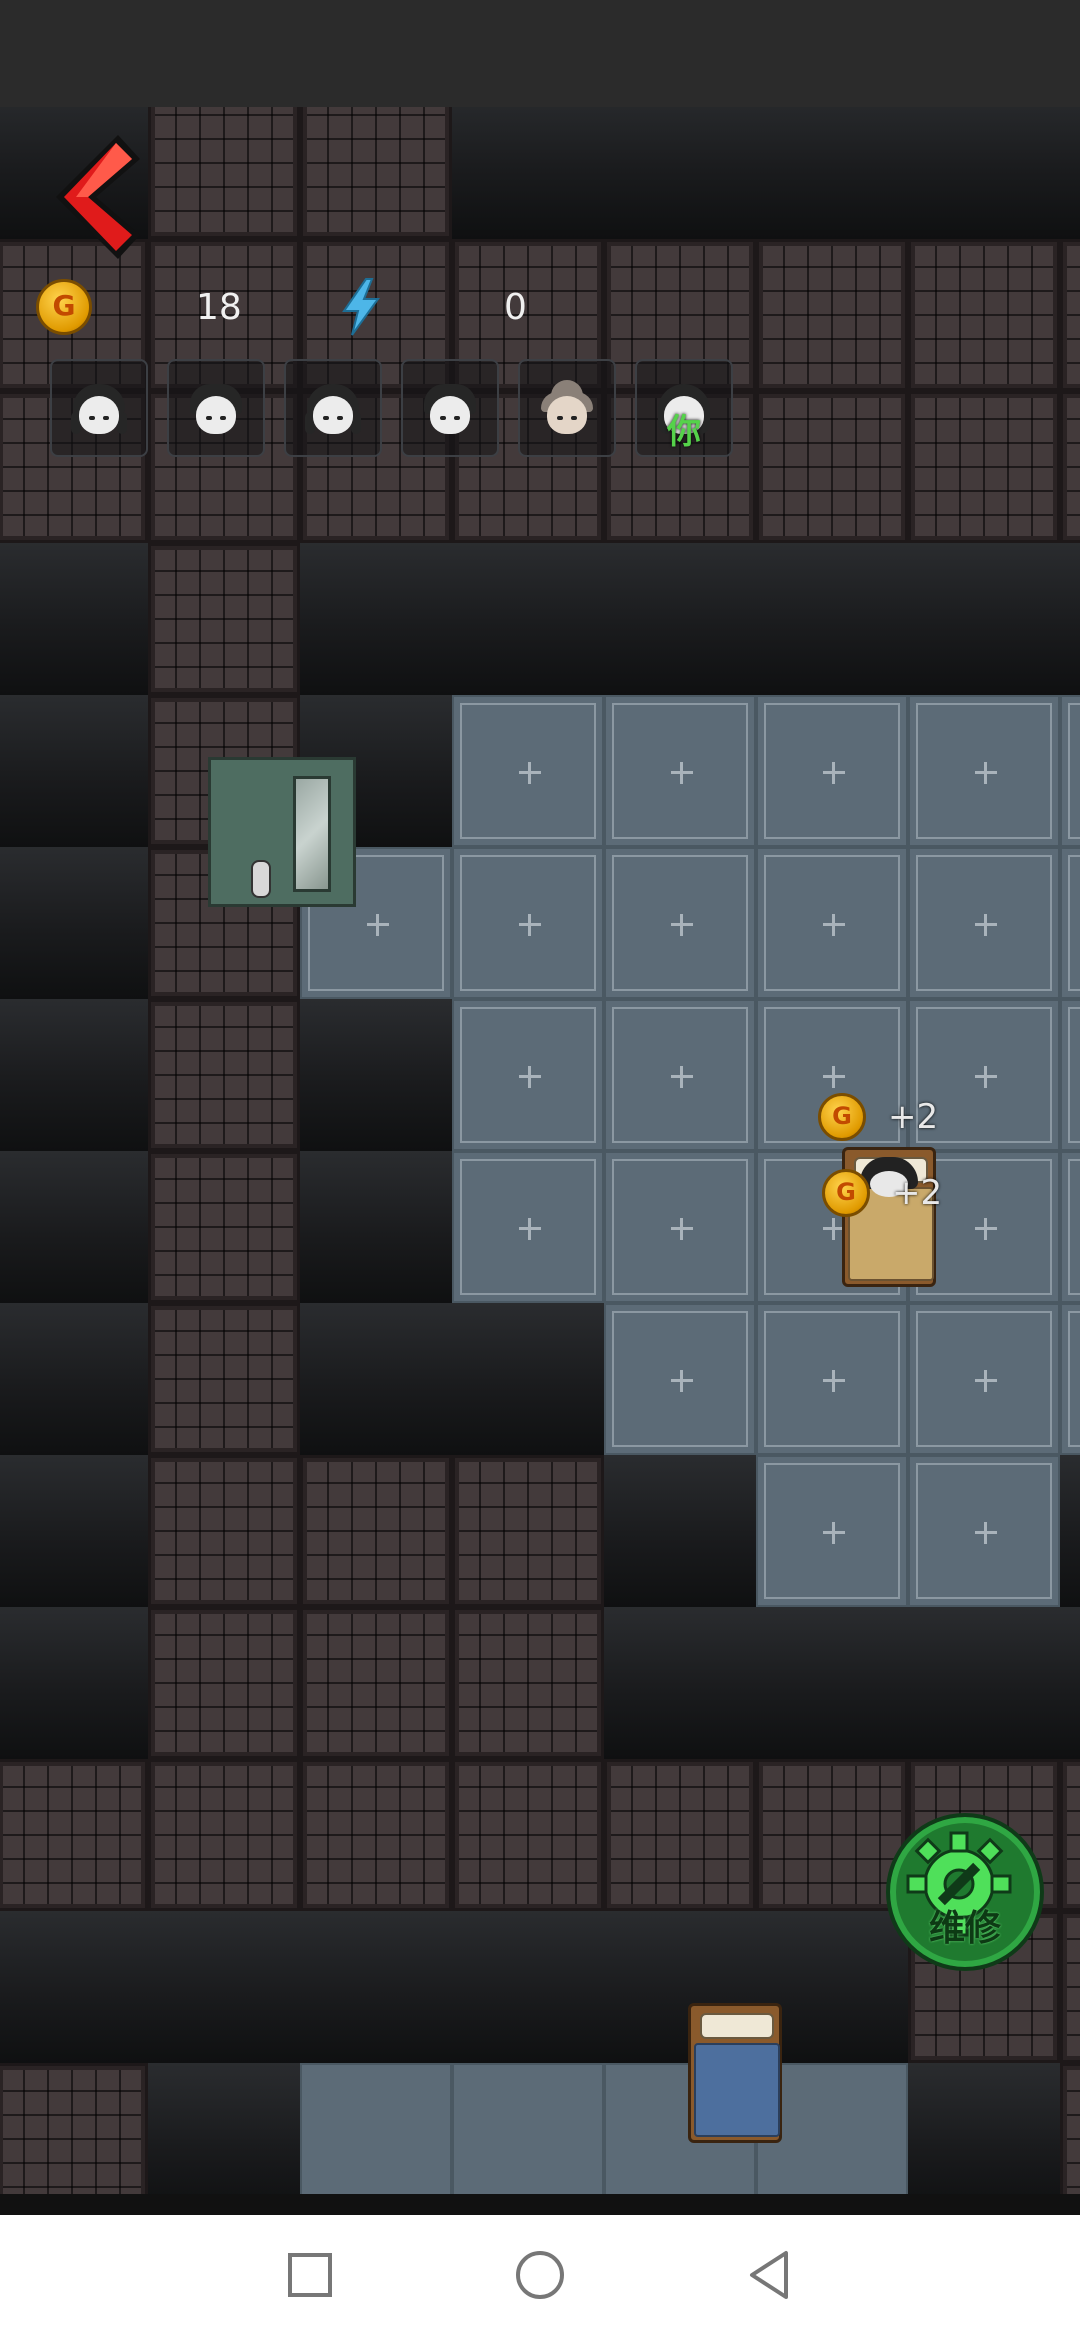  What do you see at coordinates (540, 2275) in the screenshot?
I see `circle-icon` at bounding box center [540, 2275].